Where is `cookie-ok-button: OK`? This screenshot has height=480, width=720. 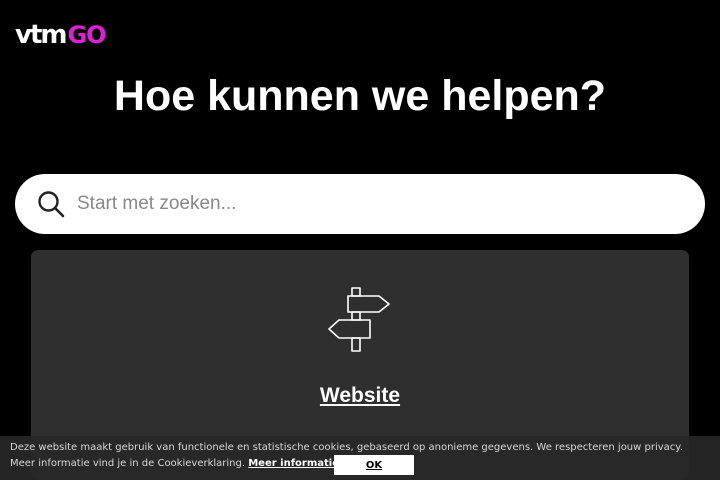
cookie-ok-button: OK is located at coordinates (374, 465).